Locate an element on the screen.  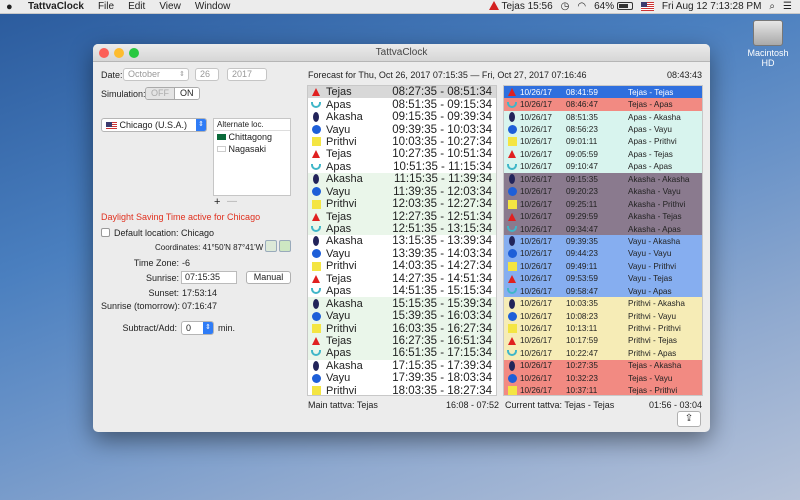
sub-tattva-row: 10/26/17 08:41:59 Tejas - Tejas is located at coordinates (603, 92).